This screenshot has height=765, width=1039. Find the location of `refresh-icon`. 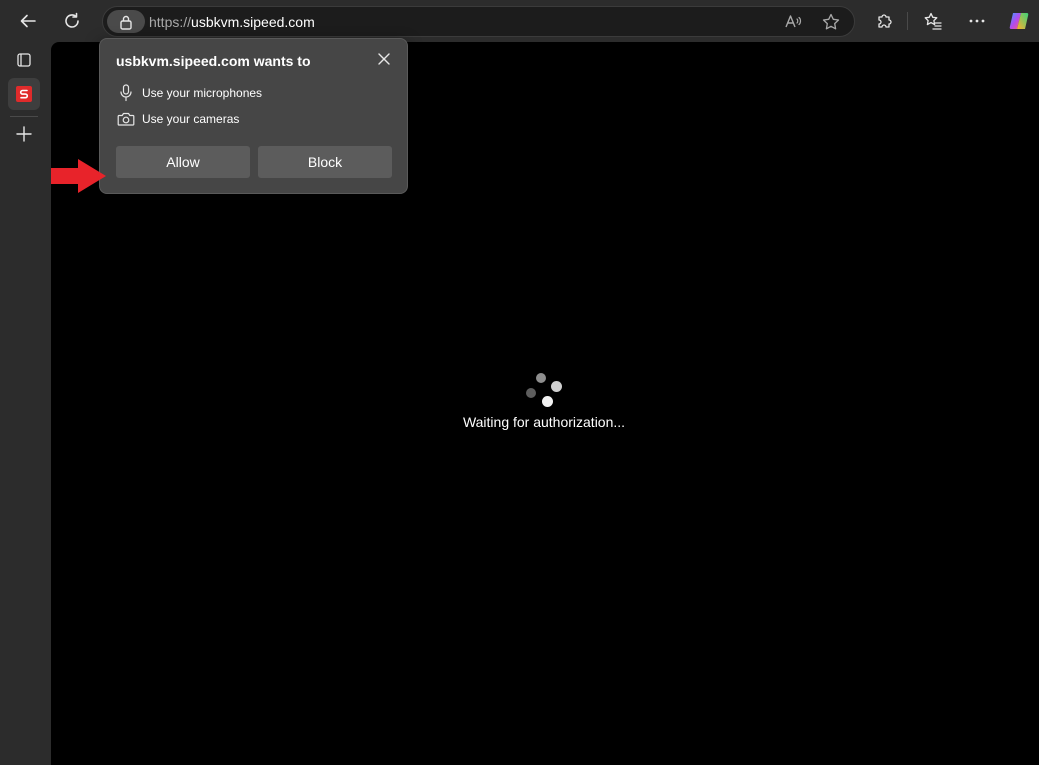

refresh-icon is located at coordinates (72, 20).